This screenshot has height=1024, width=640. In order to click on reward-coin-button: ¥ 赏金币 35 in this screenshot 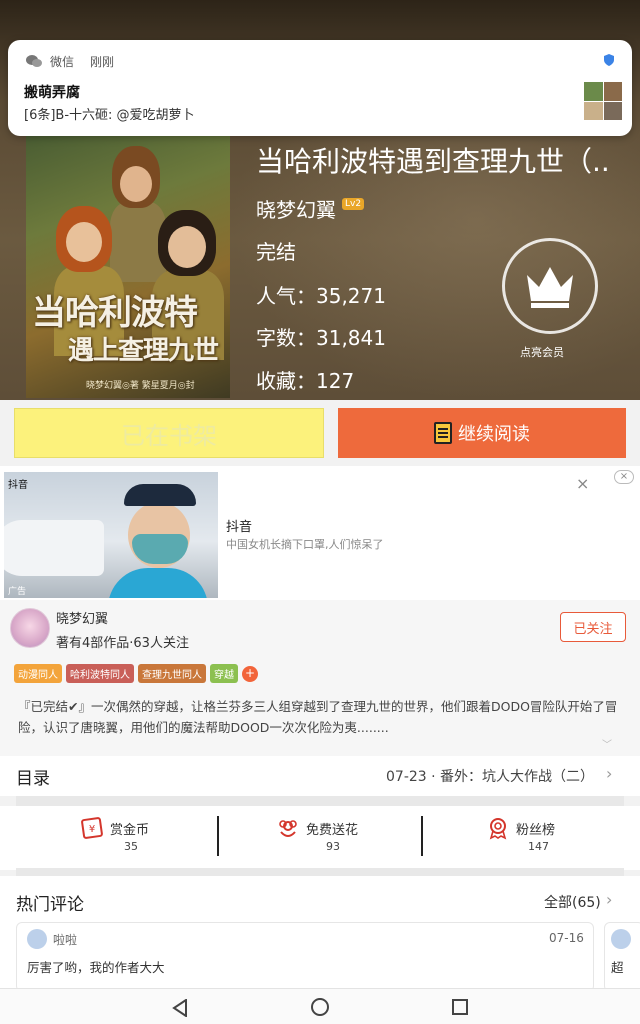, I will do `click(115, 834)`.